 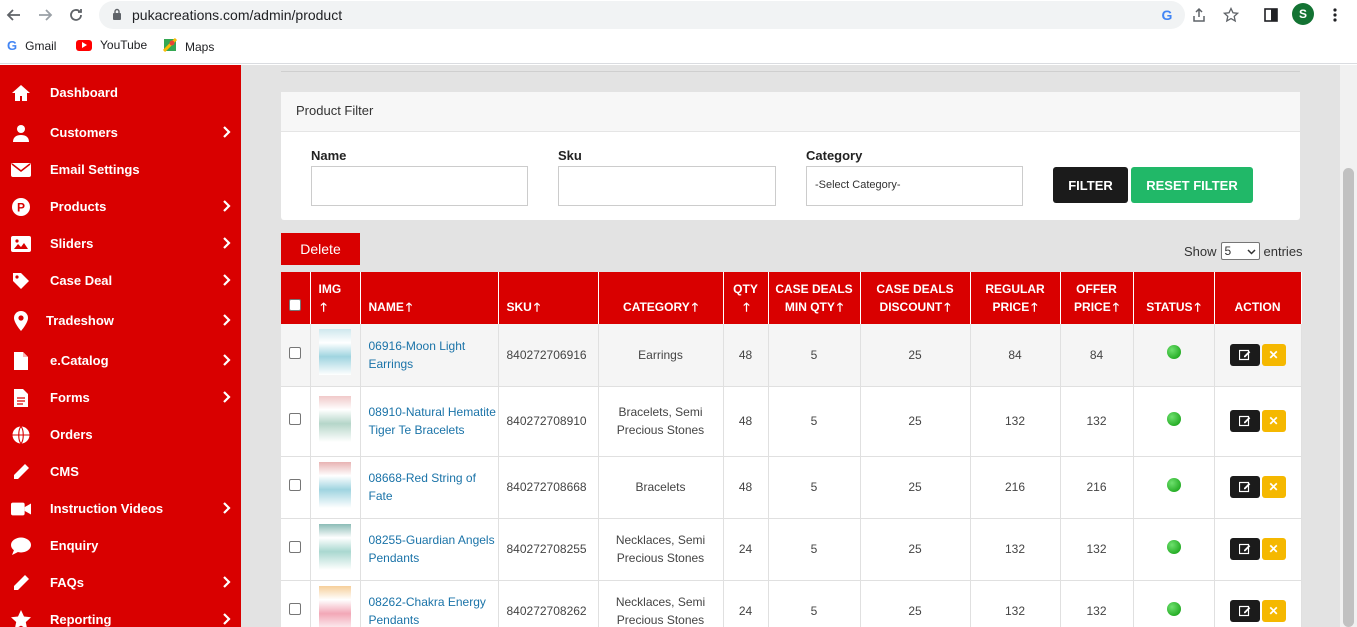 What do you see at coordinates (417, 355) in the screenshot?
I see `product-name-link: 06916-Moon Light Earrings` at bounding box center [417, 355].